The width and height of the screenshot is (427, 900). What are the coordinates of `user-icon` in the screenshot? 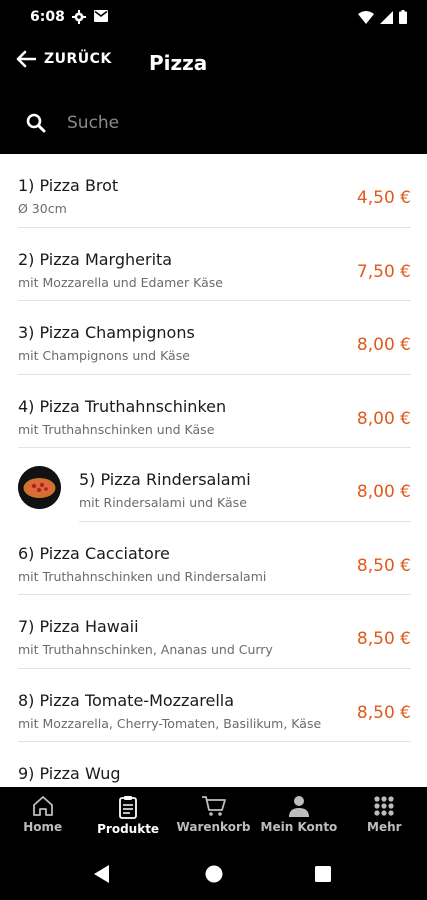 It's located at (298, 806).